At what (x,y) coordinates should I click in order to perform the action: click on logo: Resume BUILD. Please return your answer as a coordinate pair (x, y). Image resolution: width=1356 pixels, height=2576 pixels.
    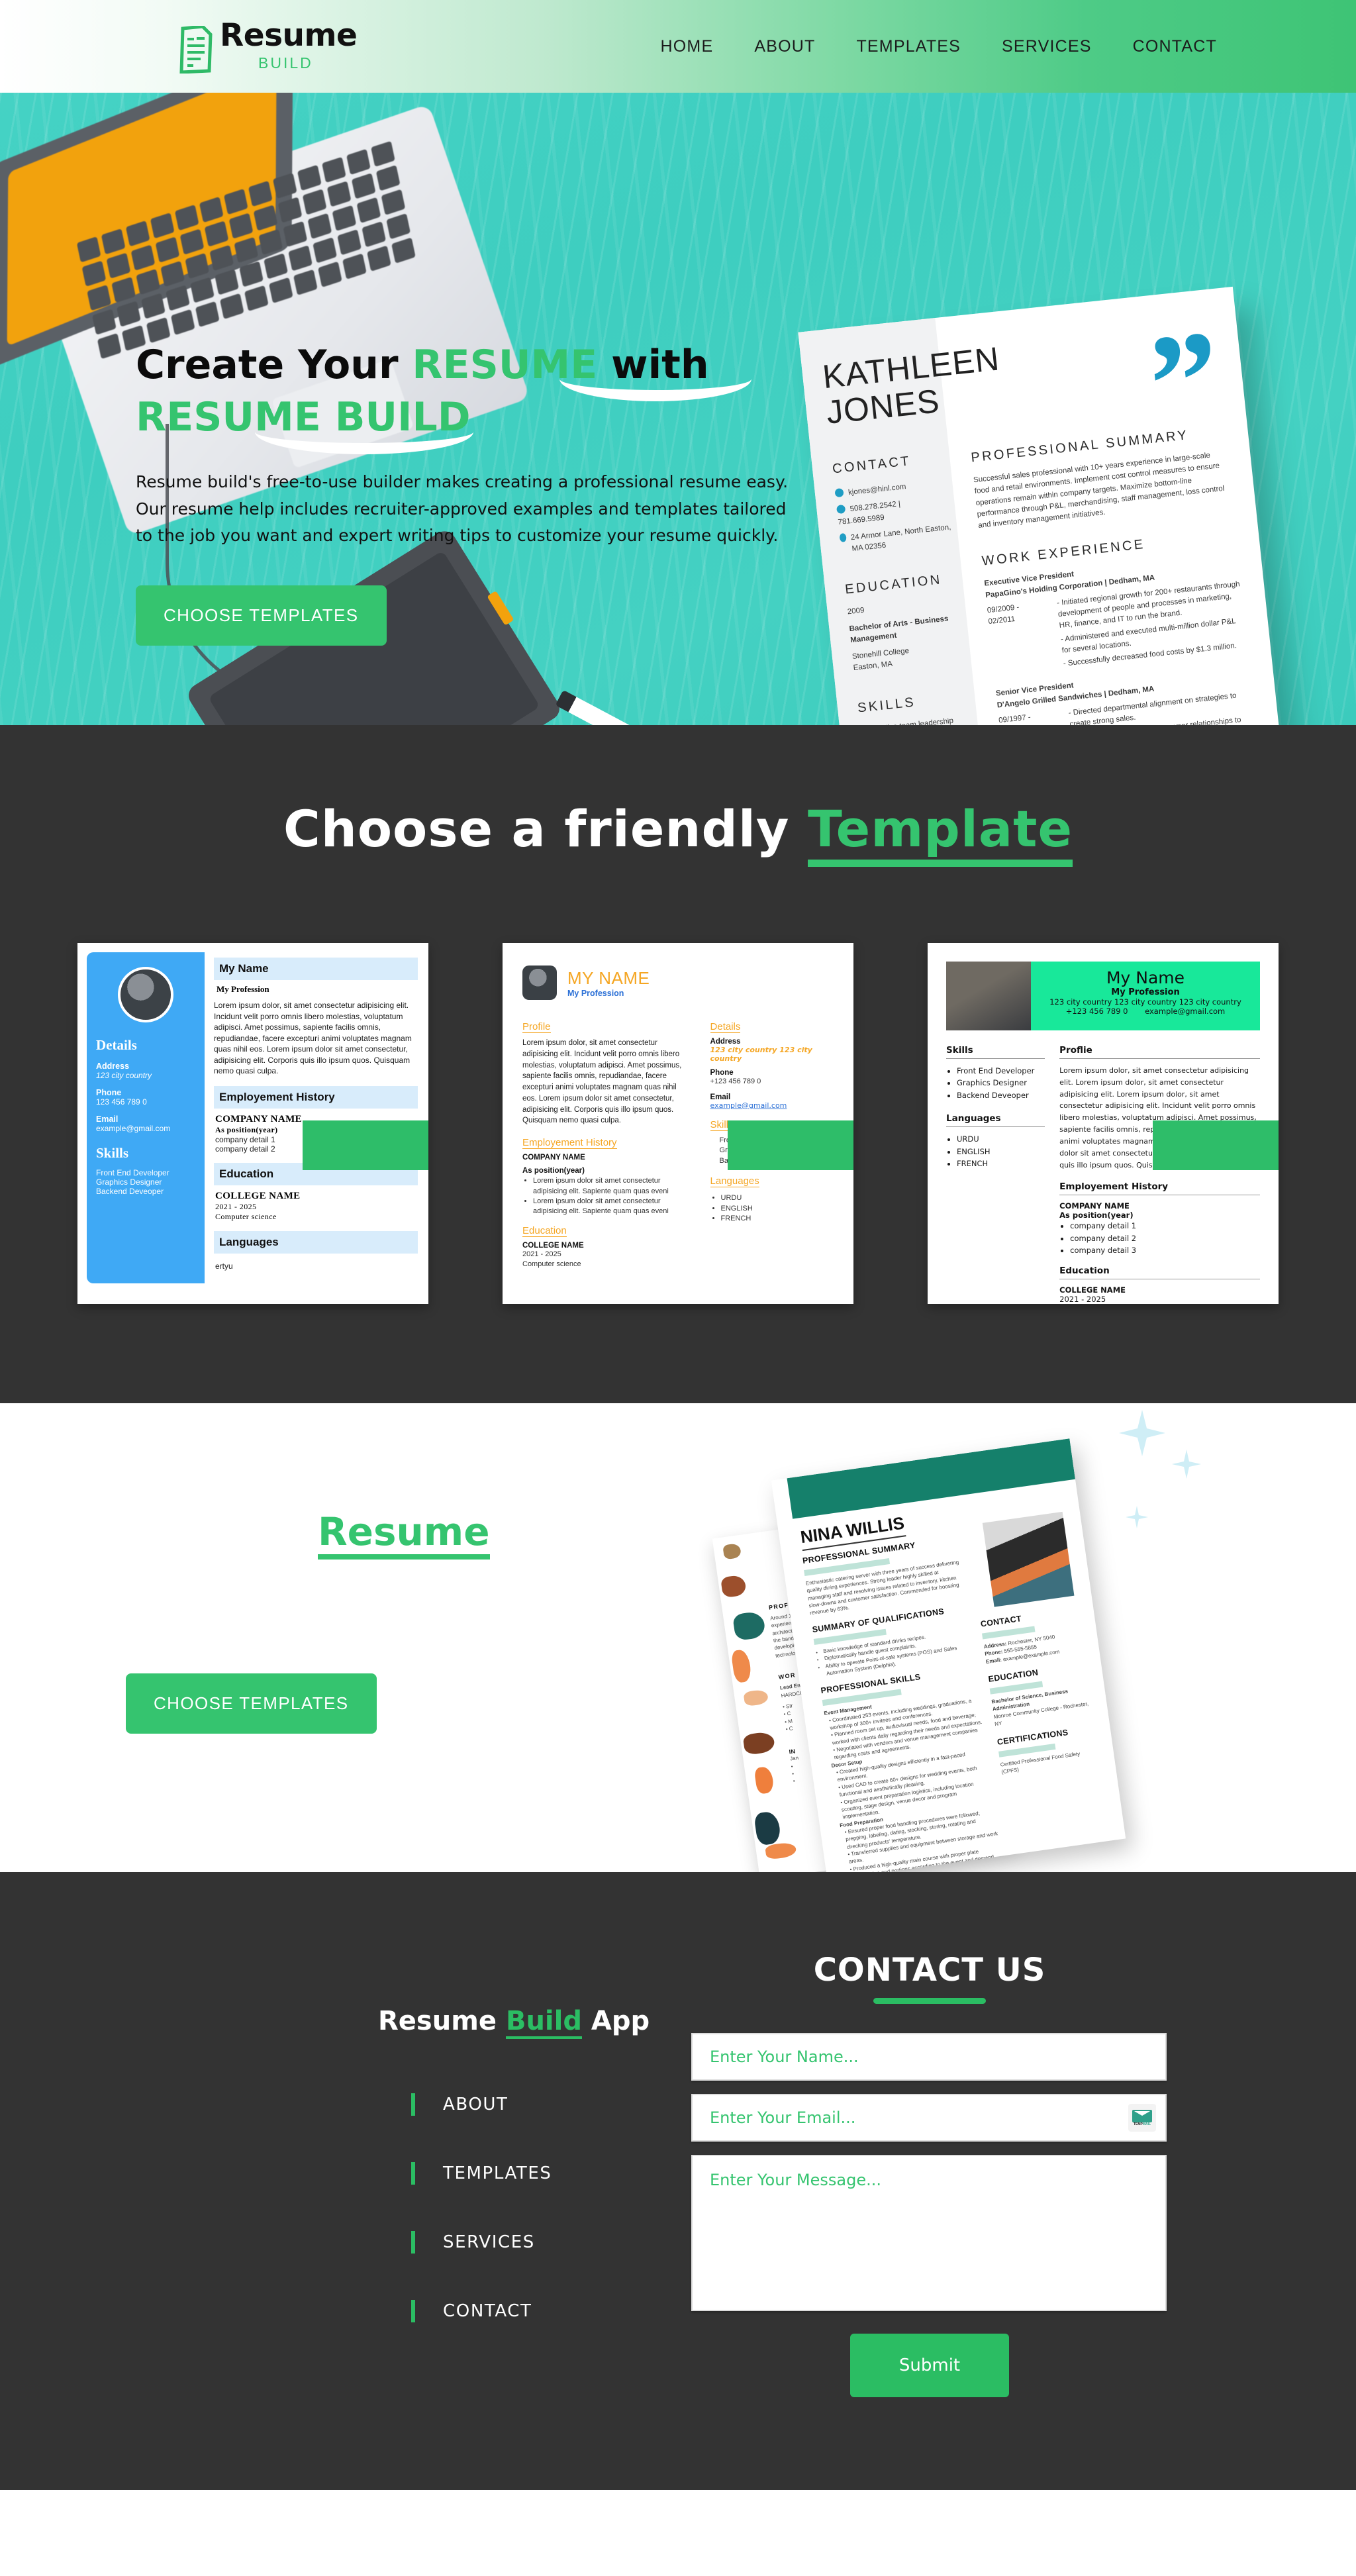
    Looking at the image, I should click on (268, 45).